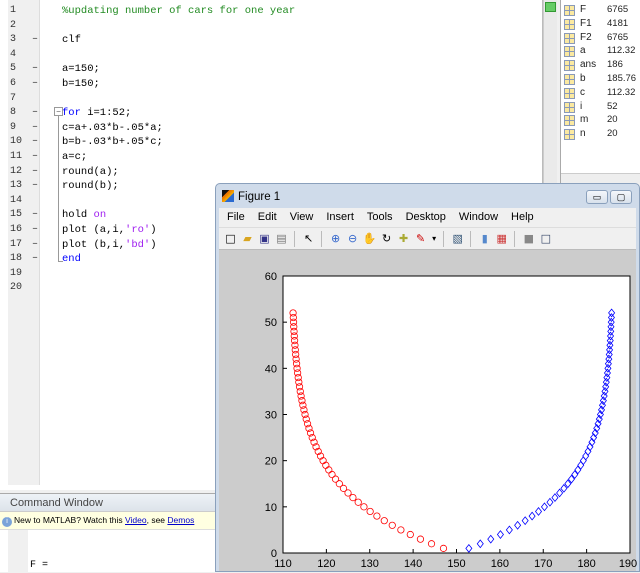 The width and height of the screenshot is (640, 573). Describe the element at coordinates (90, 172) in the screenshot. I see `code-line: round(a);` at that location.